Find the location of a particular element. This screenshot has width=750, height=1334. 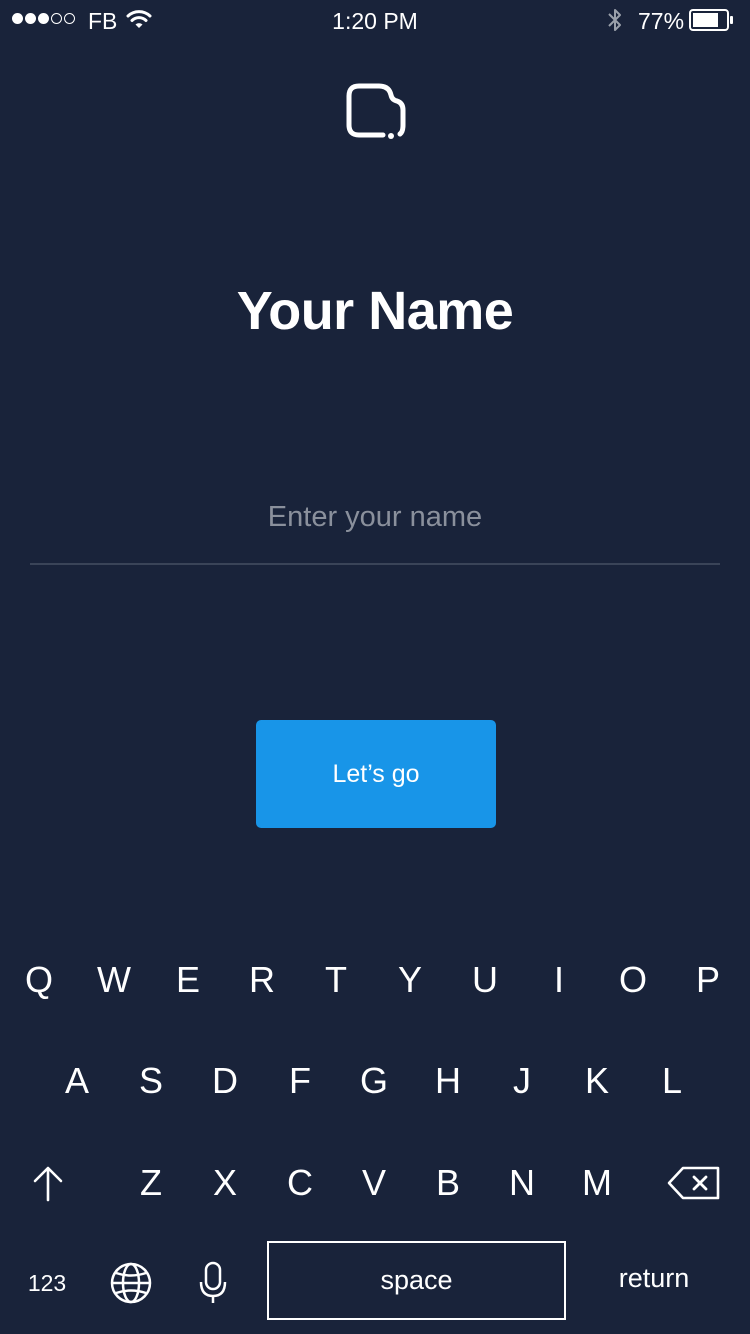

battery-percentage: 77% is located at coordinates (661, 21).